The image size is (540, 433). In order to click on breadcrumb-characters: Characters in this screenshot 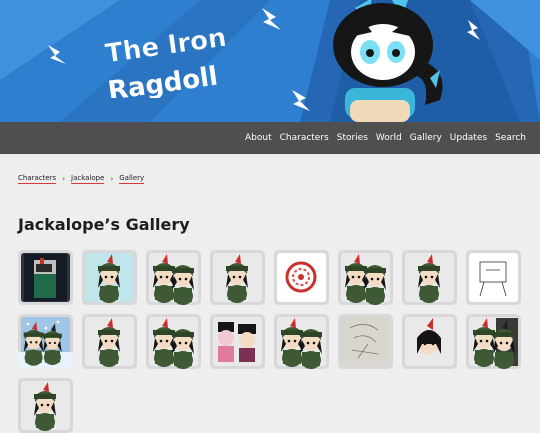, I will do `click(37, 179)`.